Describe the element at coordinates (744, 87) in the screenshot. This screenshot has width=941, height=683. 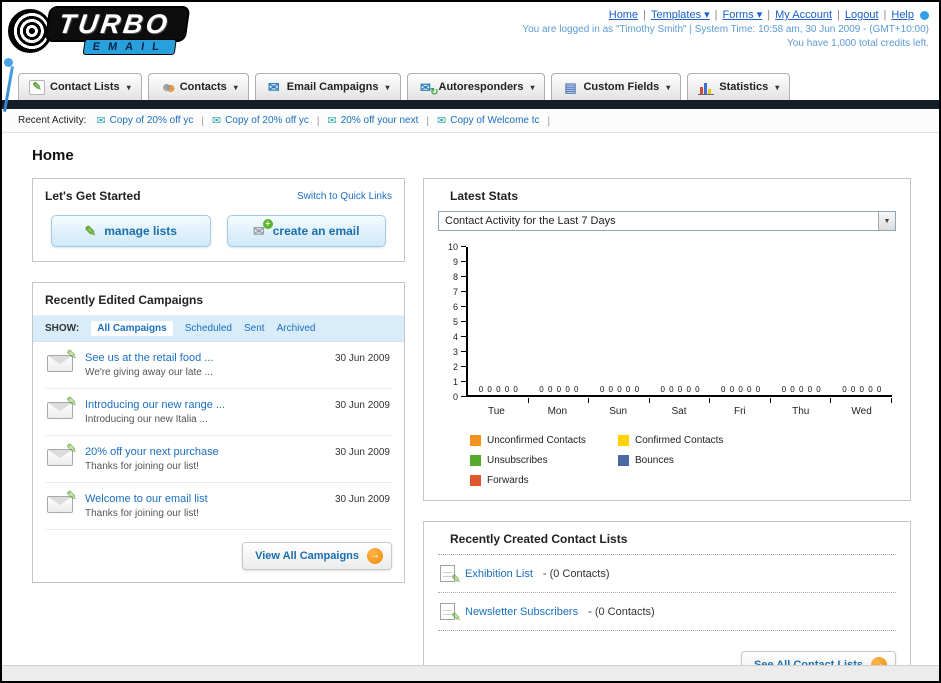
I see `statistics-label: Statistics` at that location.